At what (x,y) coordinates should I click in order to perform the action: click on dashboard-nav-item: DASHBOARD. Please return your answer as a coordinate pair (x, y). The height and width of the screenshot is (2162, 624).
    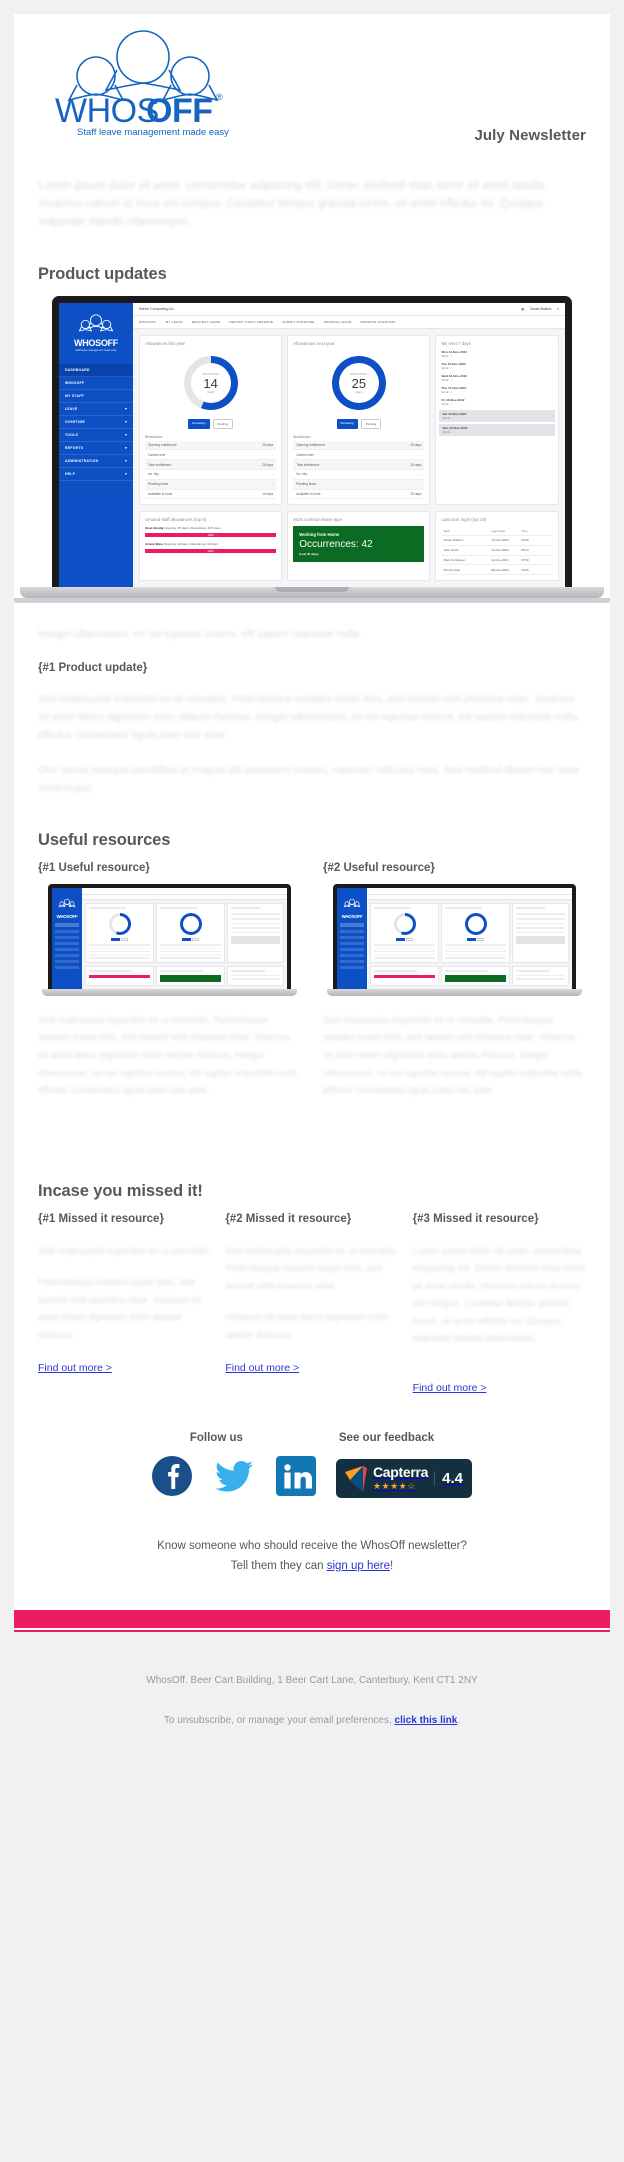
    Looking at the image, I should click on (96, 371).